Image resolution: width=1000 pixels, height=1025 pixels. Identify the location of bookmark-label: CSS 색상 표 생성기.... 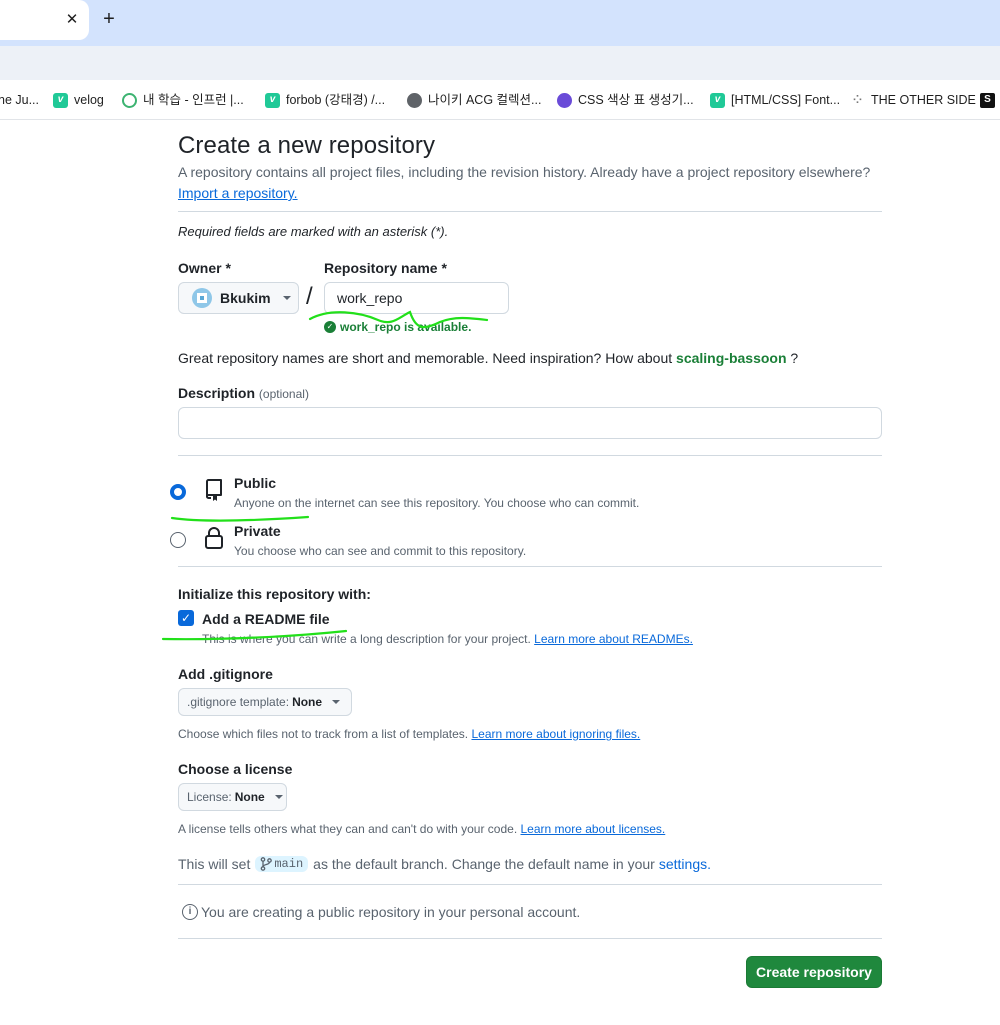
(636, 100).